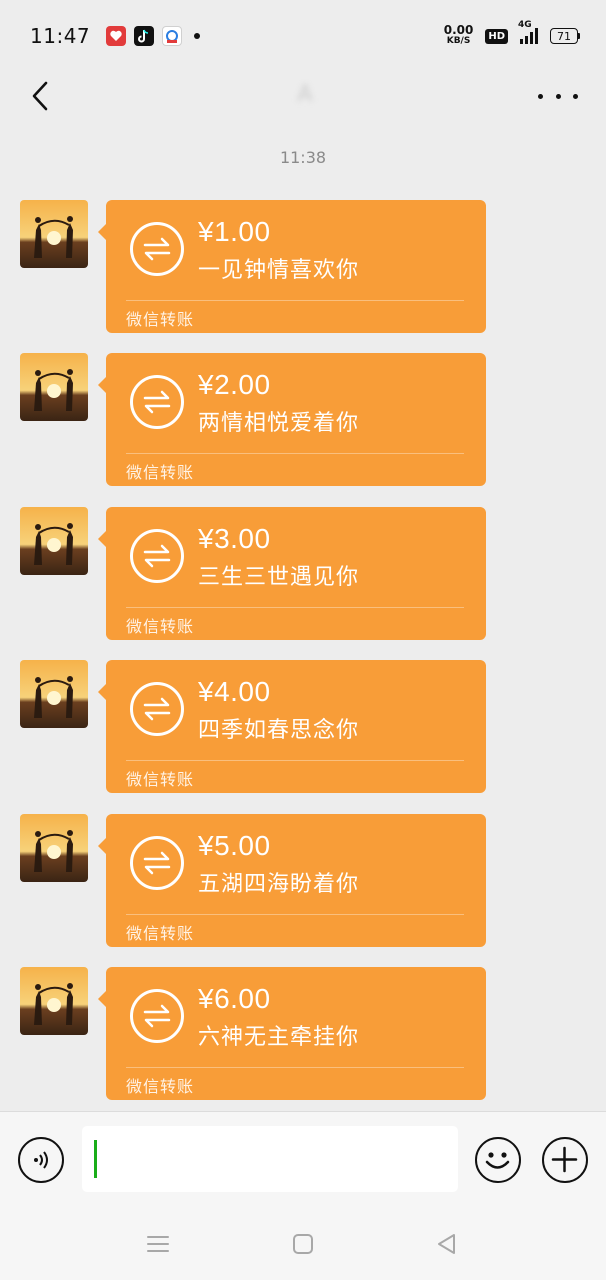 The height and width of the screenshot is (1280, 606). I want to click on signal-icon: 4G, so click(528, 32).